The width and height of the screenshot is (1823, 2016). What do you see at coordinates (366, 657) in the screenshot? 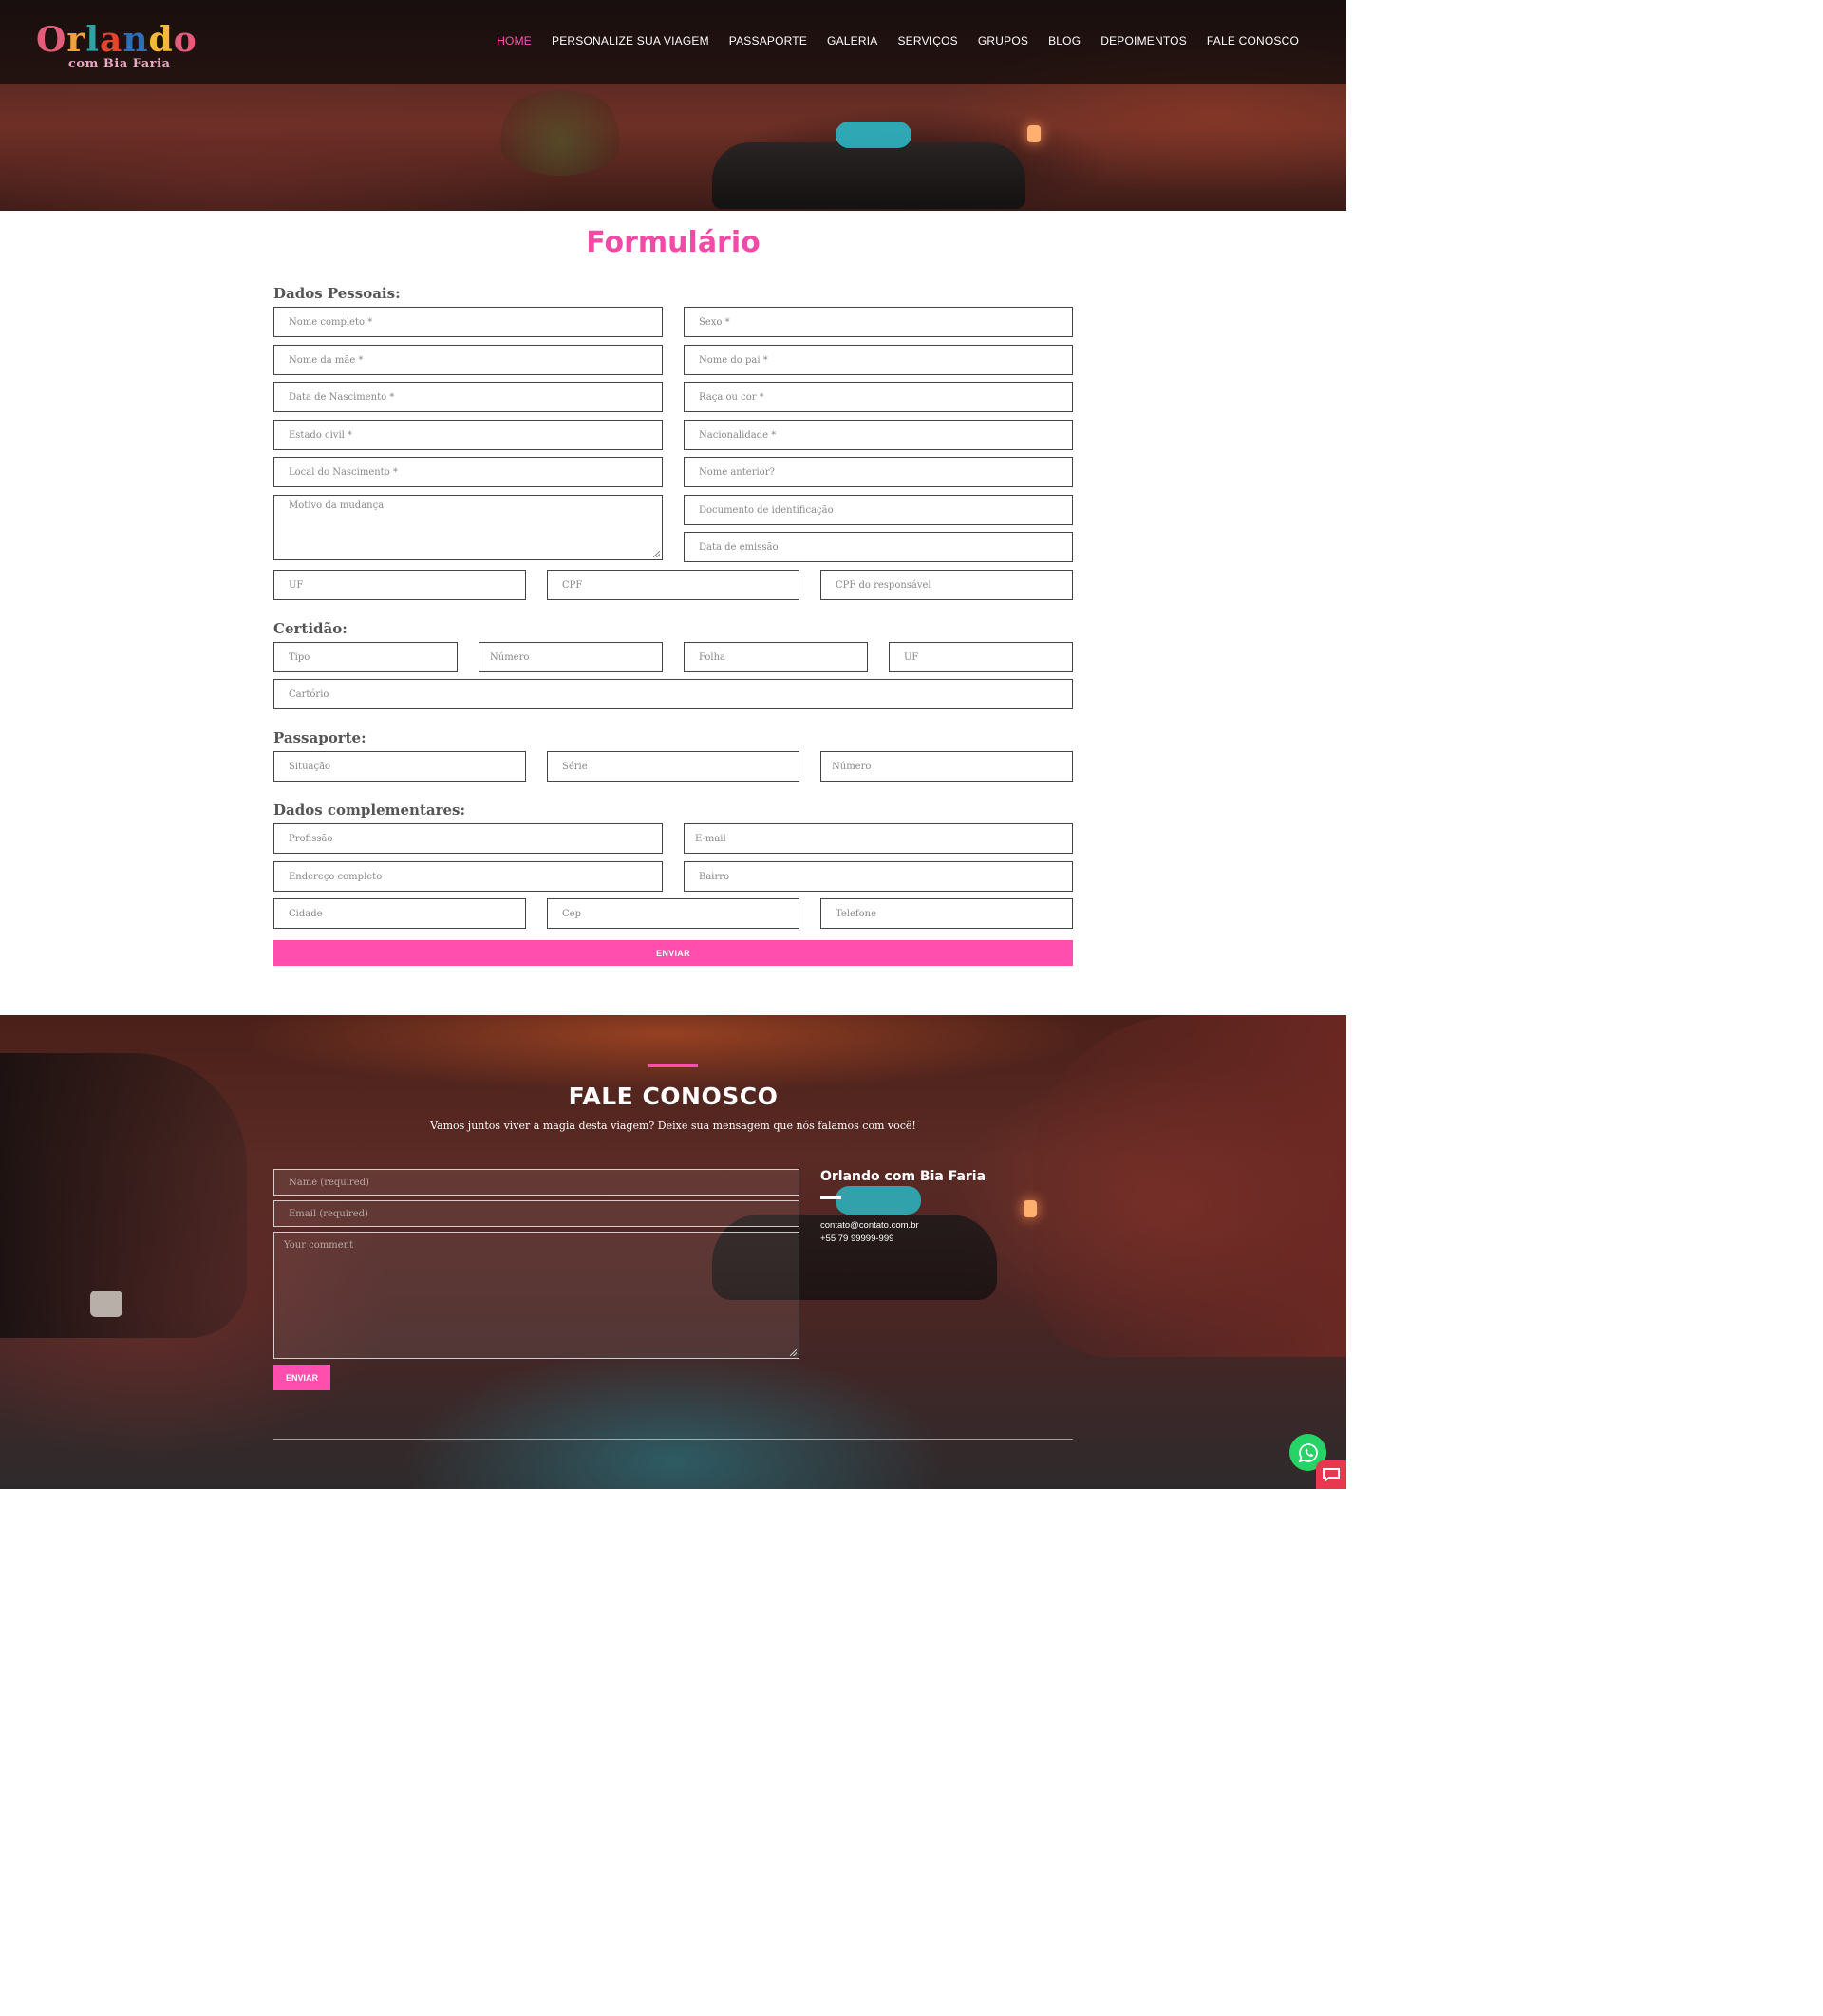
I see `certidao-tipo-field: Tipo` at bounding box center [366, 657].